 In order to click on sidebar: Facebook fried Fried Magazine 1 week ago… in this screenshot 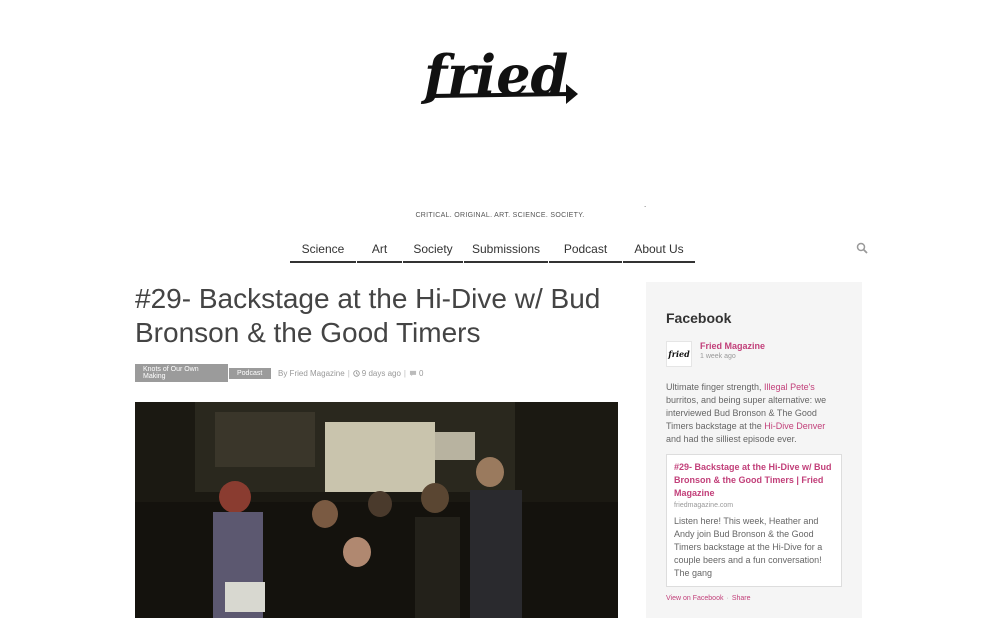, I will do `click(754, 450)`.